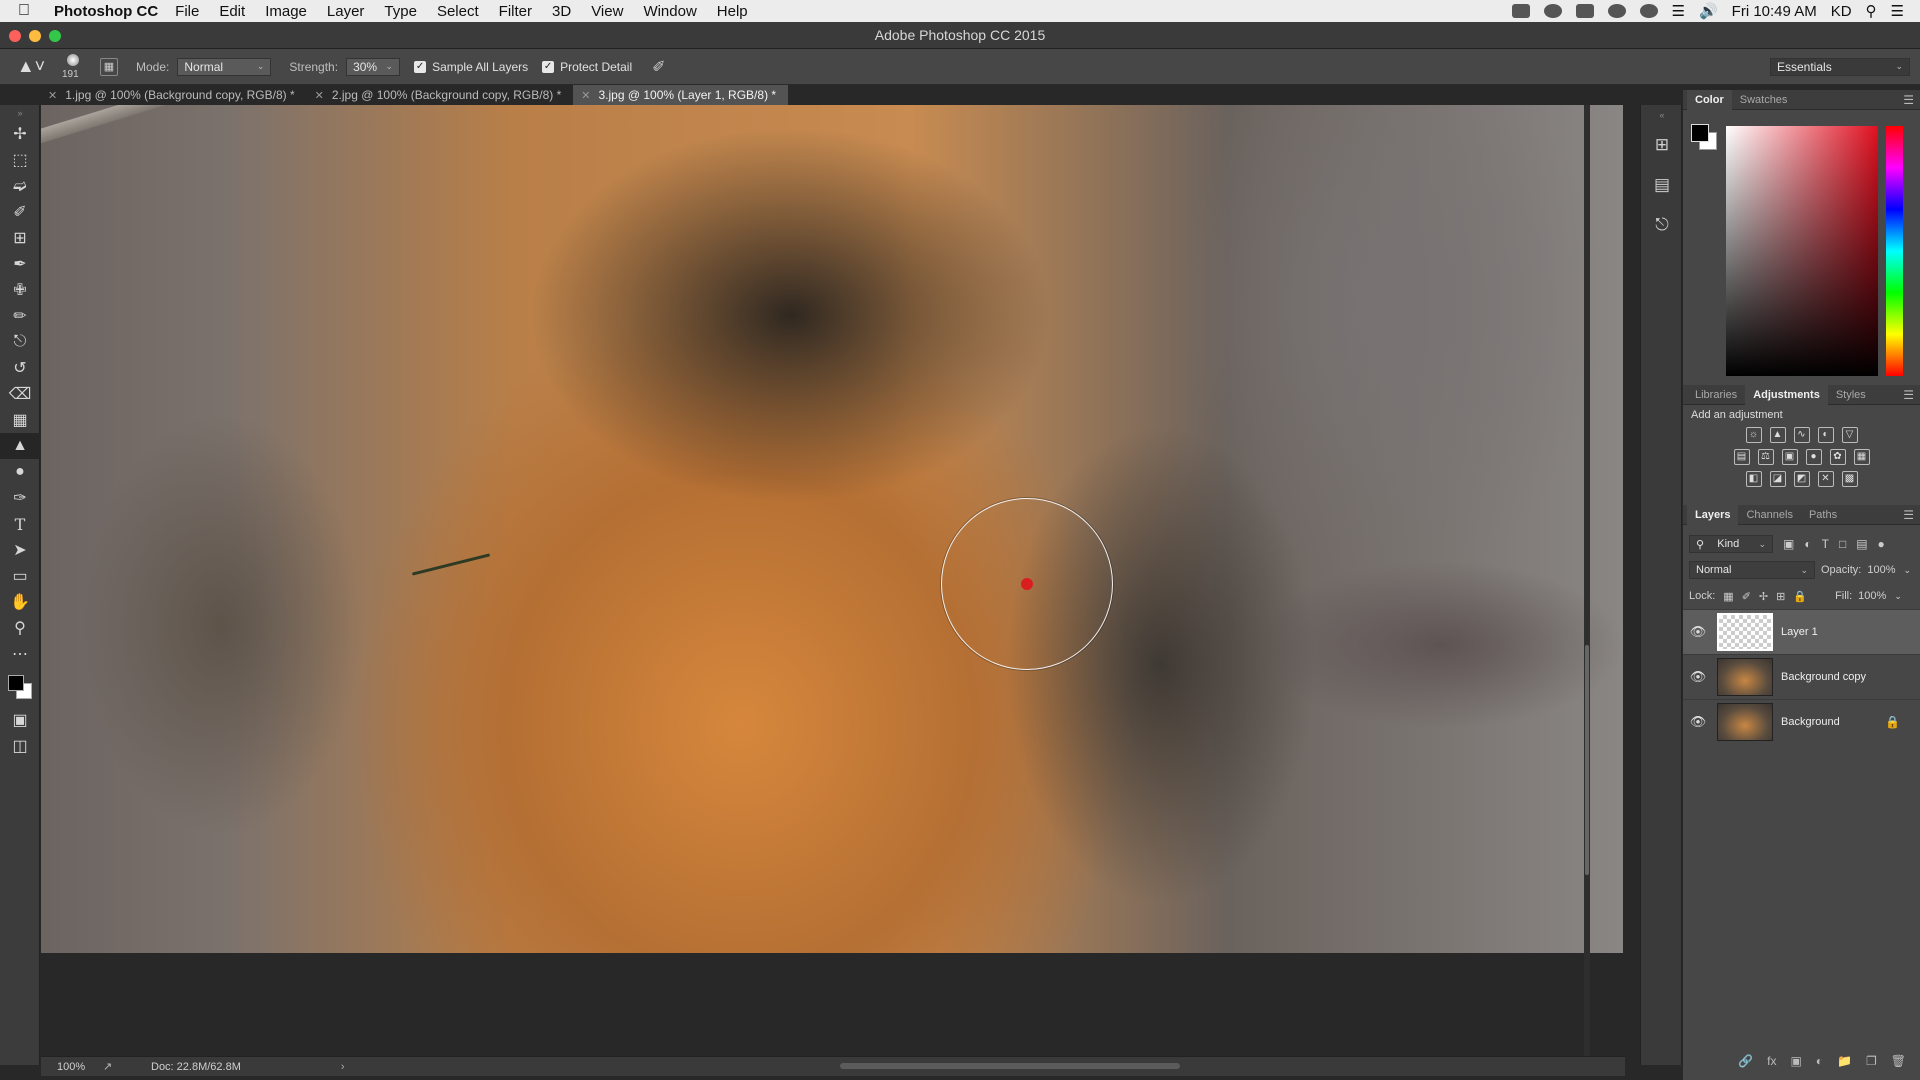 The height and width of the screenshot is (1080, 1920). Describe the element at coordinates (1587, 760) in the screenshot. I see `vertical-scroll-thumb` at that location.